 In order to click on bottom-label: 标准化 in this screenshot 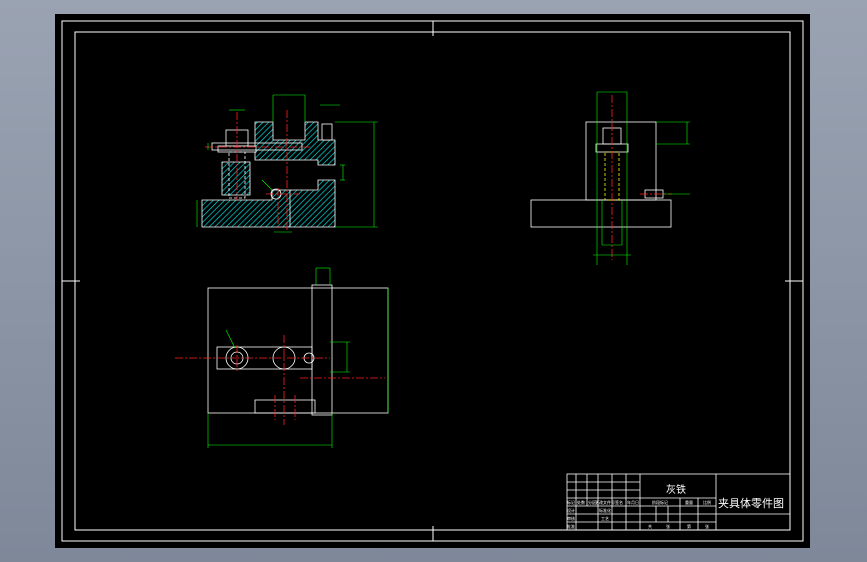, I will do `click(605, 510)`.